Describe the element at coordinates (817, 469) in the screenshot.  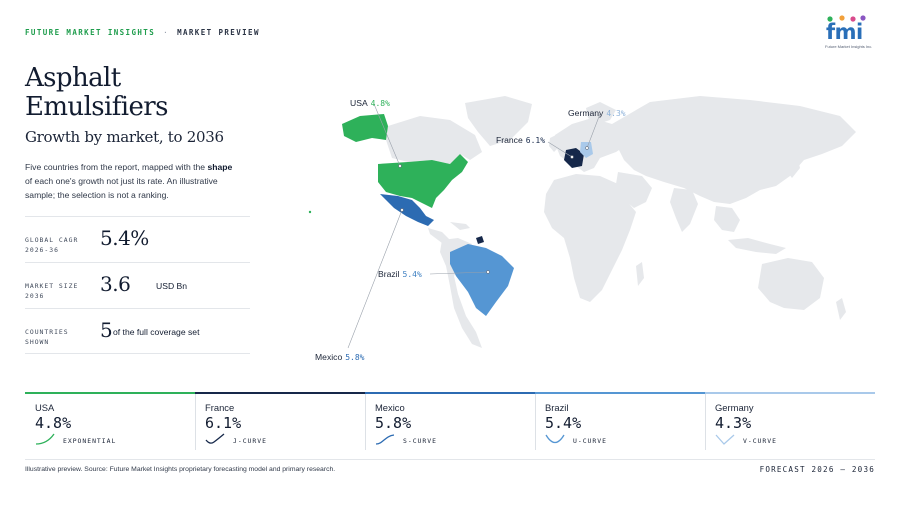
I see `forecast-period: FORECAST 2026 – 2036` at that location.